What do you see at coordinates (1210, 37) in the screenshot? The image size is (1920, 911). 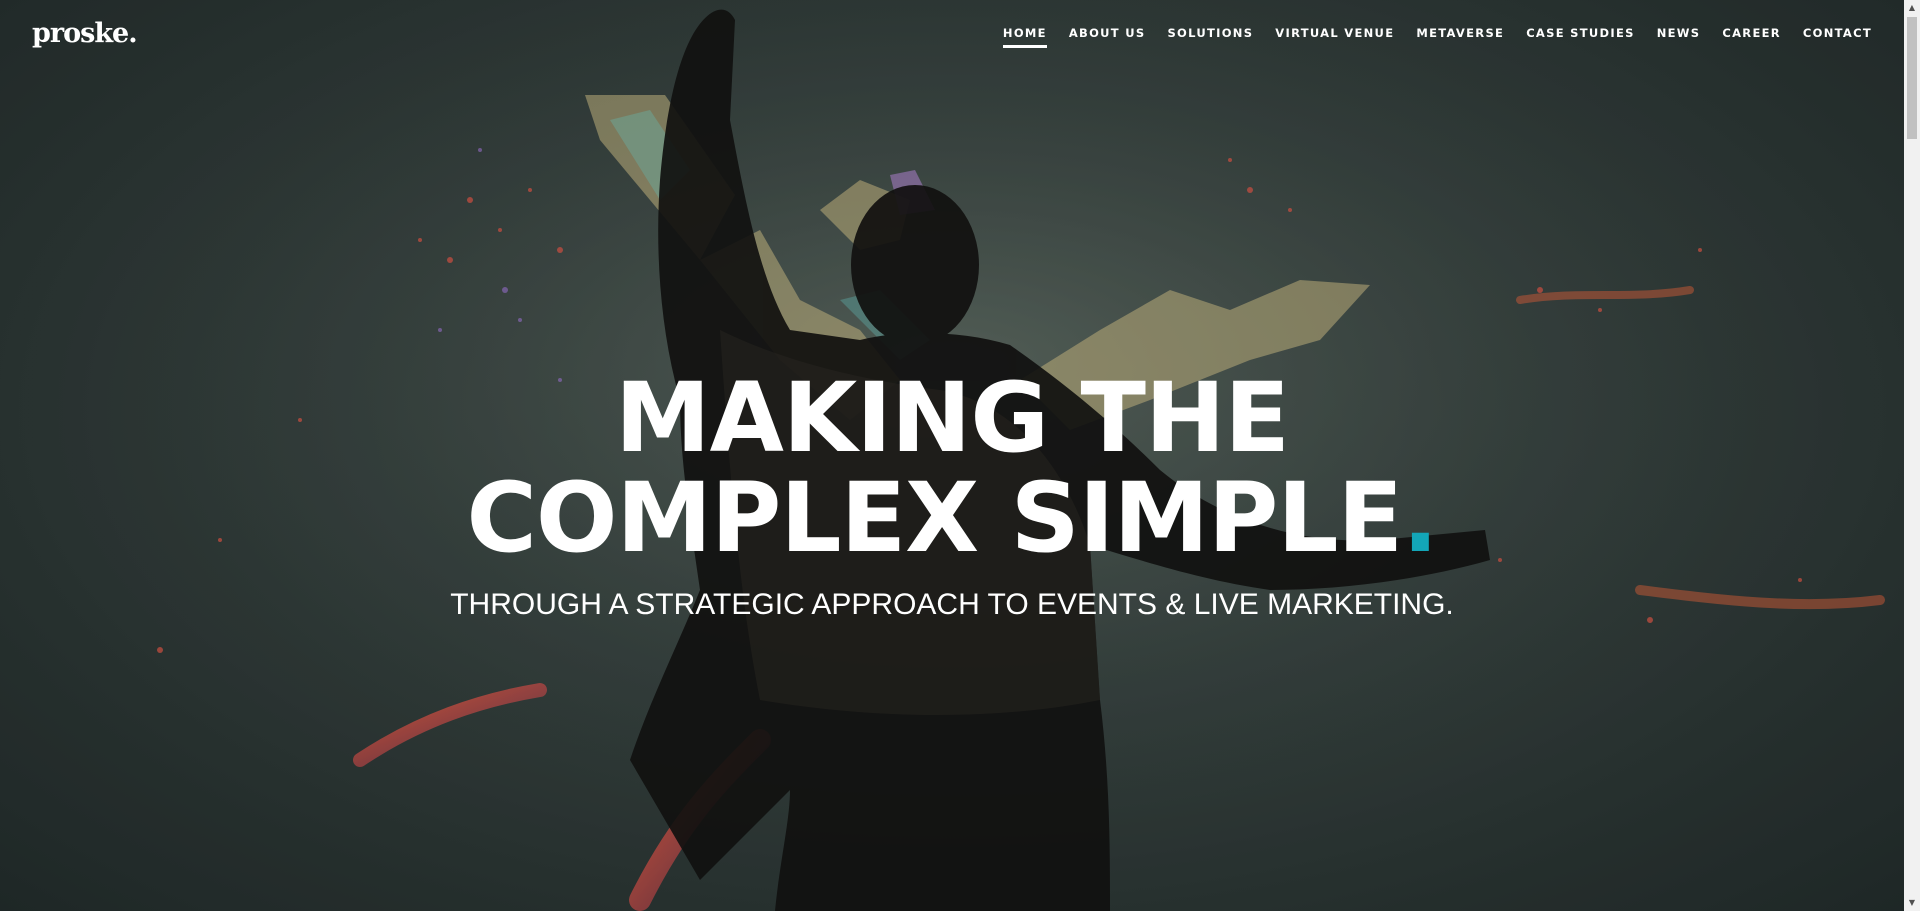 I see `nav-item-solutions: SOLUTIONS` at bounding box center [1210, 37].